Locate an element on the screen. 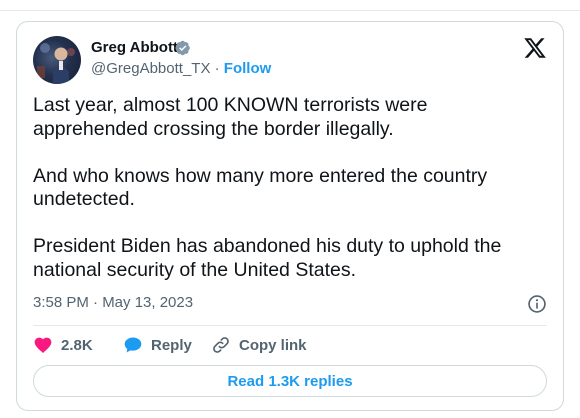 The image size is (580, 418). author-handle-row: @GregAbbott_TX · Follow is located at coordinates (181, 69).